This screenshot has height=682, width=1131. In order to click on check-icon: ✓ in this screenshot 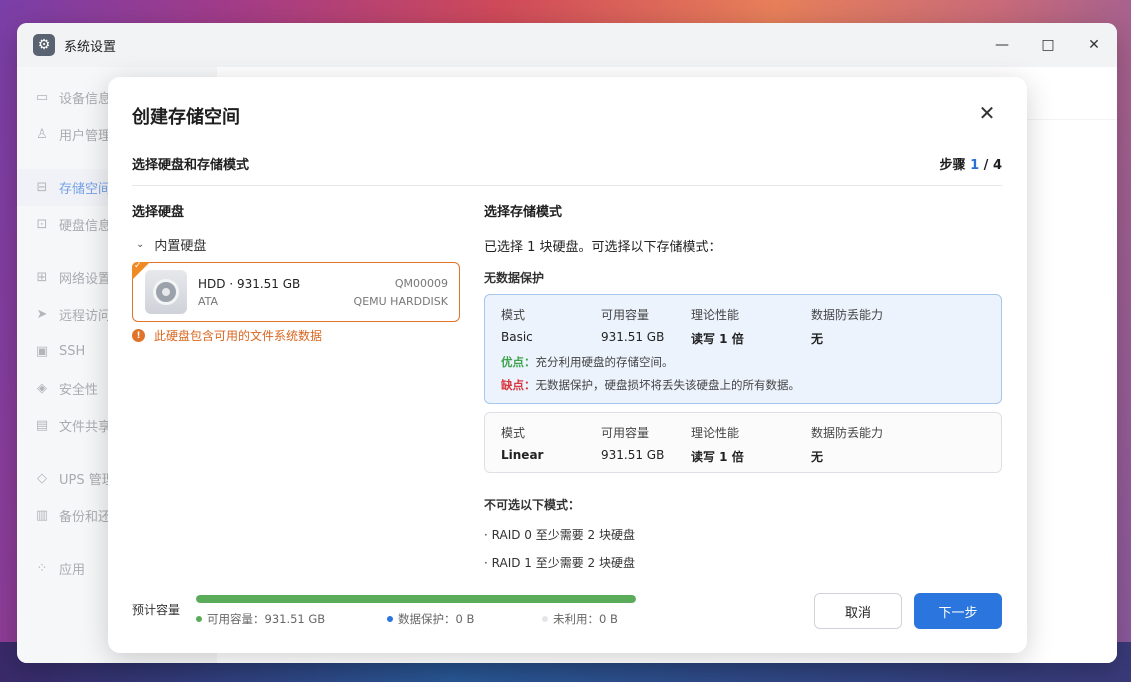, I will do `click(138, 266)`.